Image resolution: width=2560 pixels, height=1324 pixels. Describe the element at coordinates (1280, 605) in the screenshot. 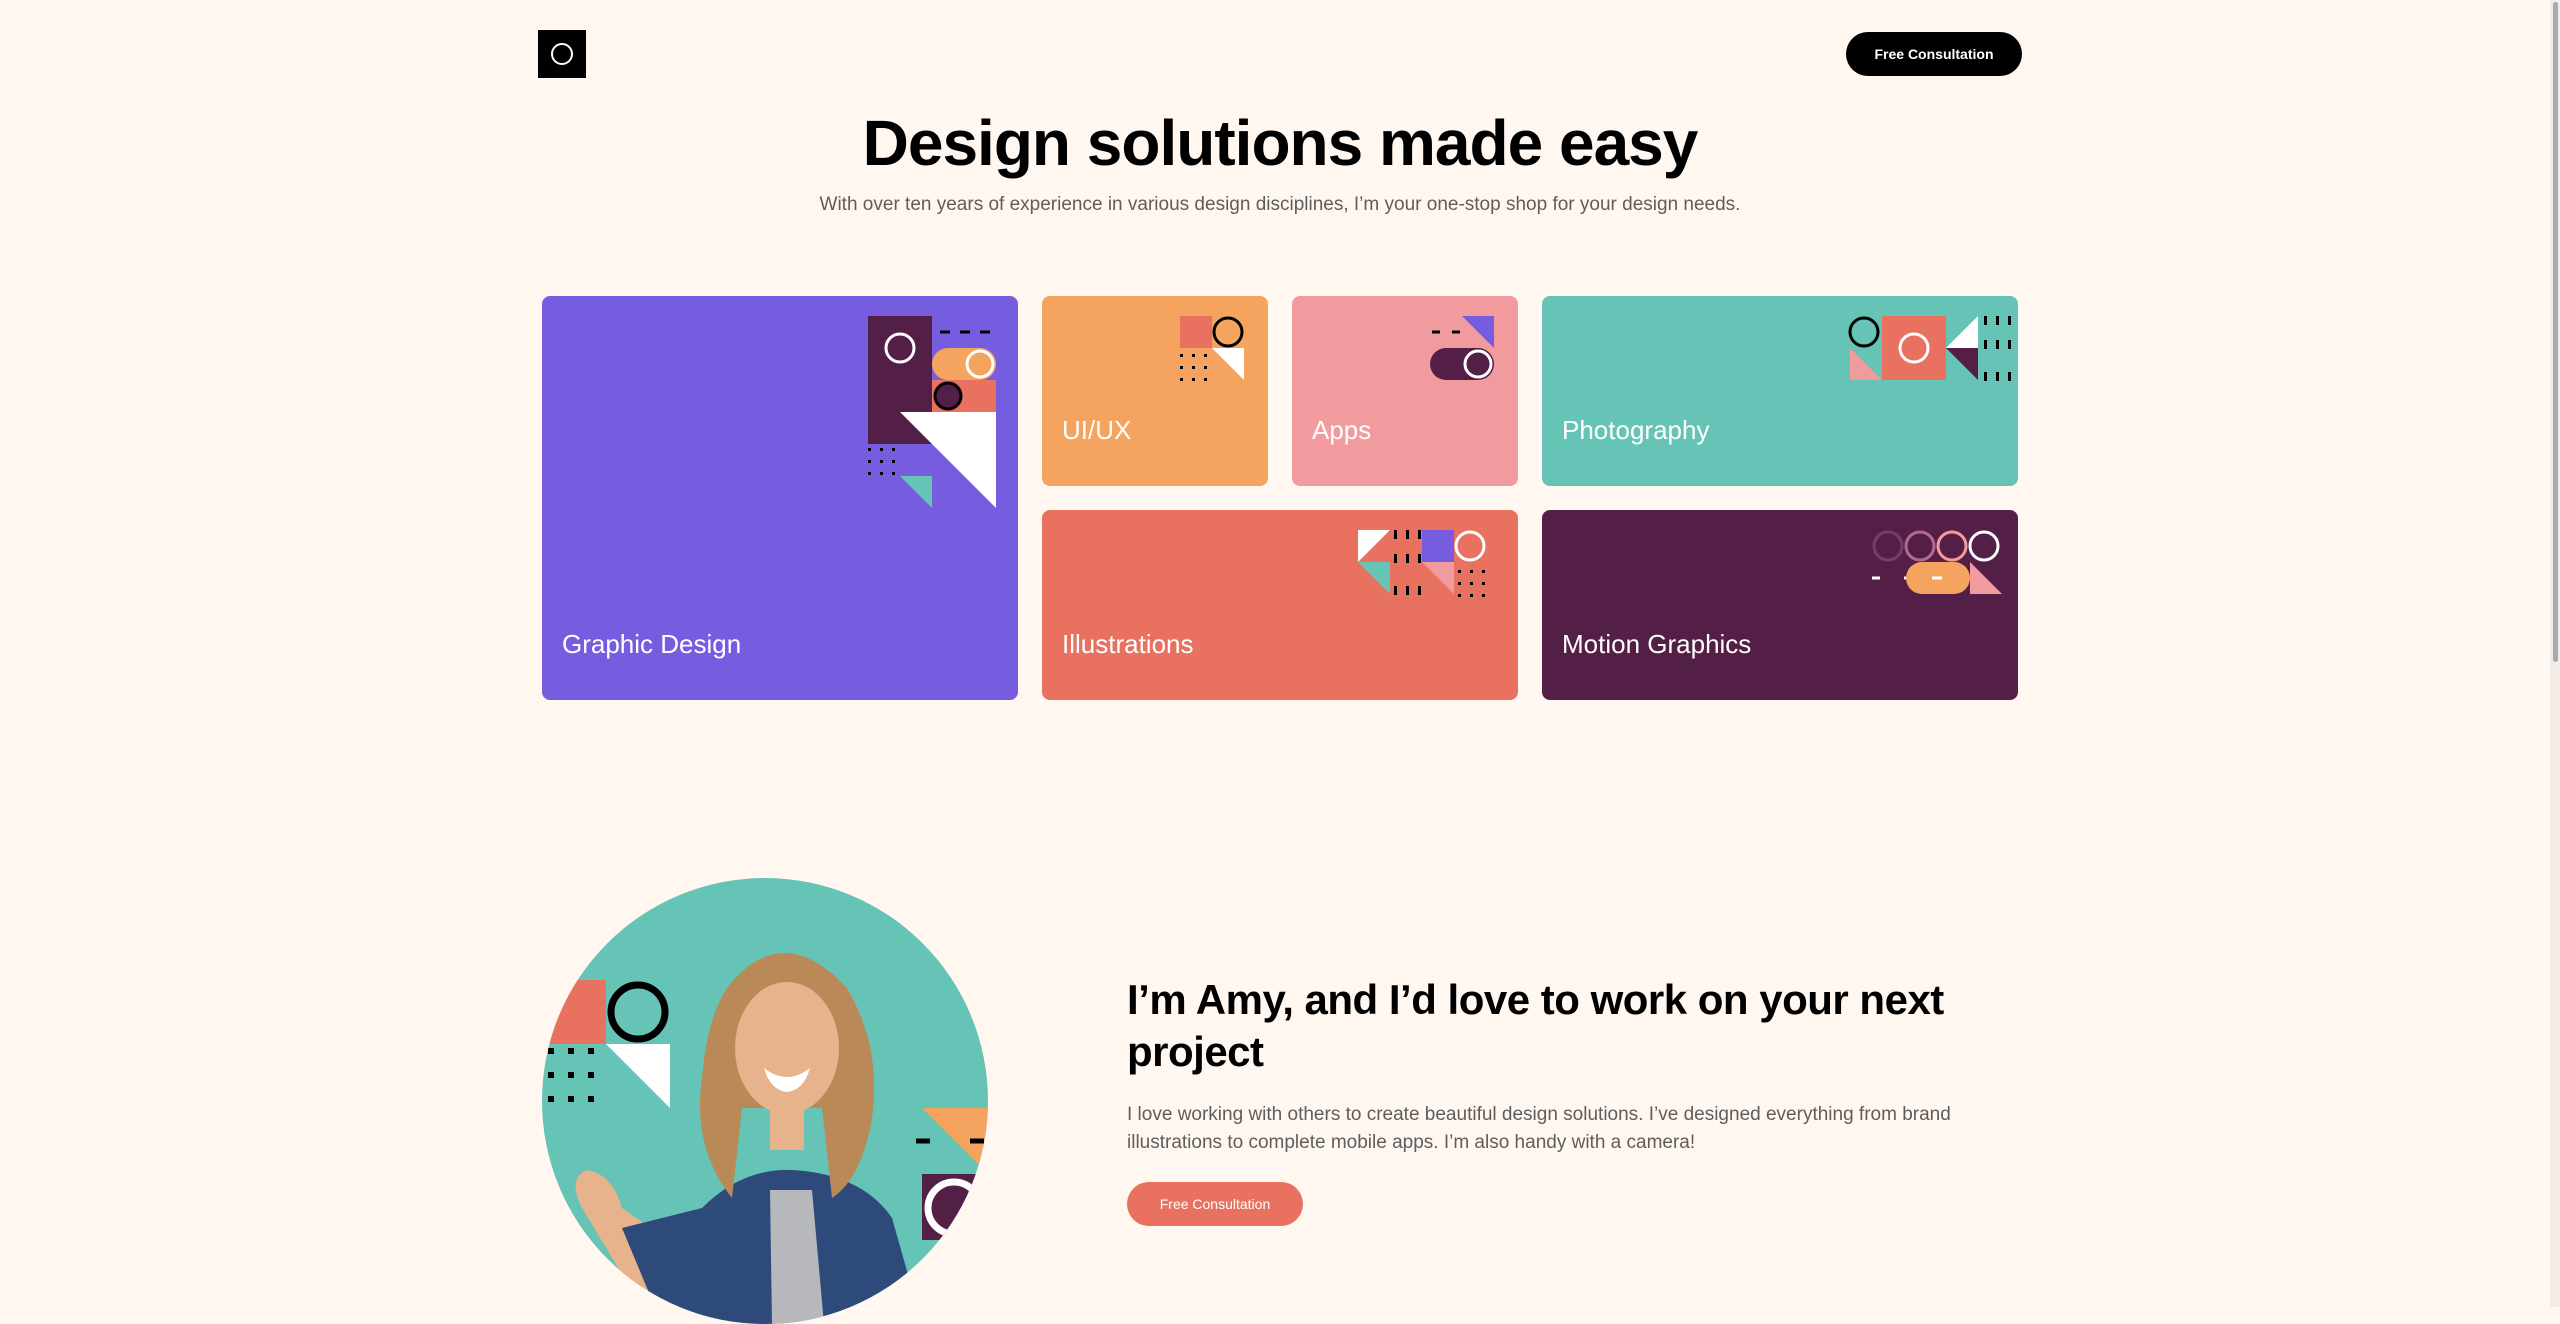

I see `service-card-illustrations: Illustrations` at that location.